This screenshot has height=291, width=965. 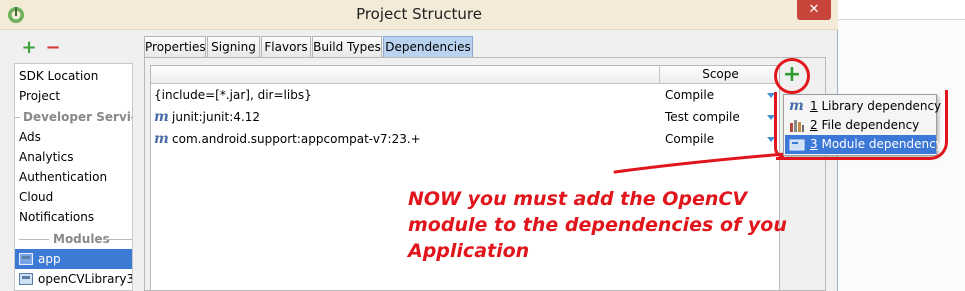 I want to click on table-row: {include=[*.jar], dir=libs} Compile, so click(x=465, y=95).